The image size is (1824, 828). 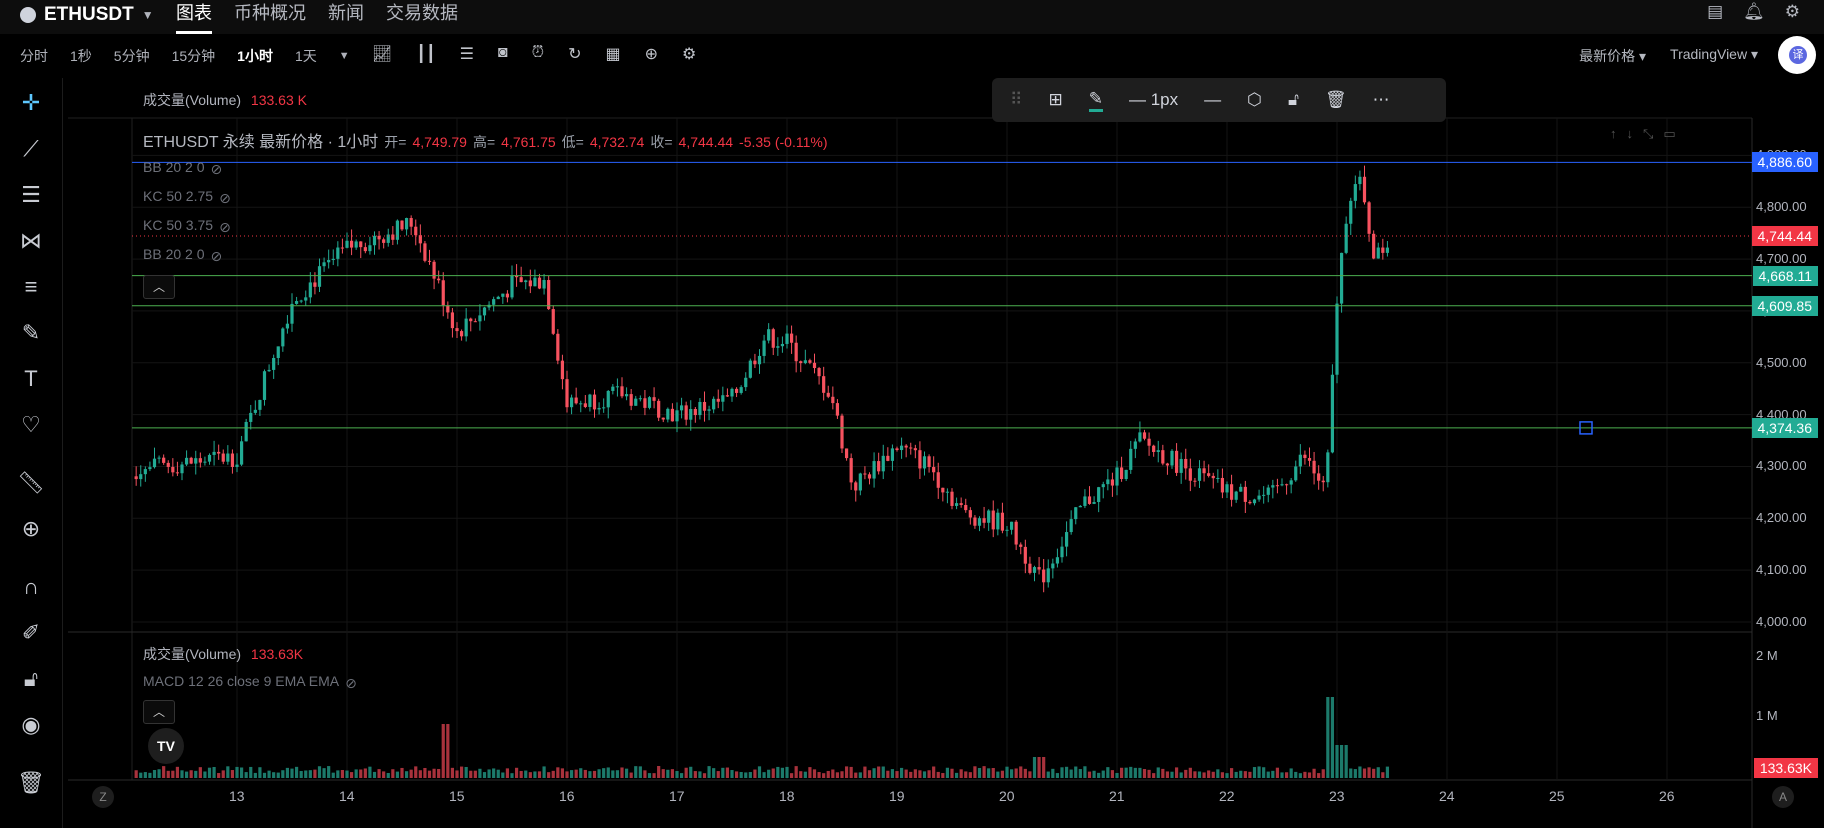 I want to click on indicator-kc-2: KC 50 3.75 ⊘, so click(x=190, y=226).